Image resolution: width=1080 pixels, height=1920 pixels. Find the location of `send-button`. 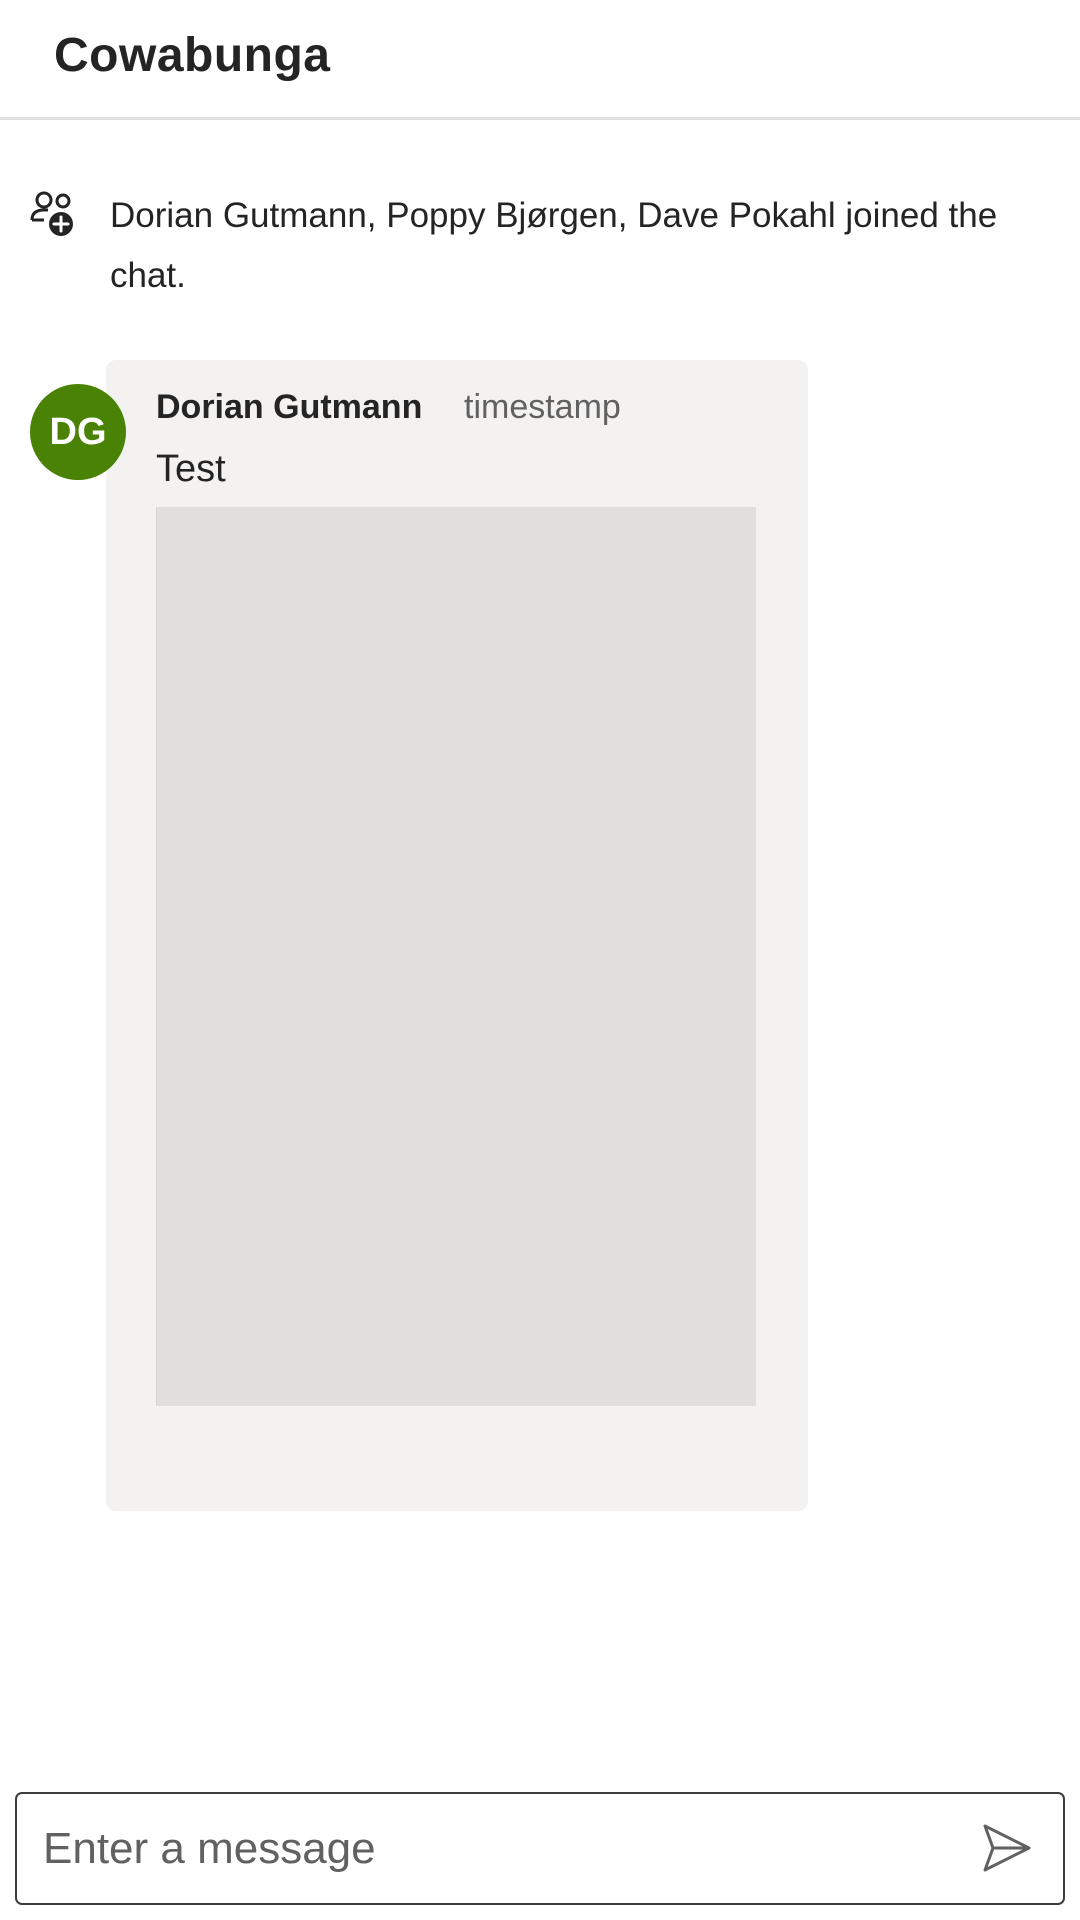

send-button is located at coordinates (1007, 1848).